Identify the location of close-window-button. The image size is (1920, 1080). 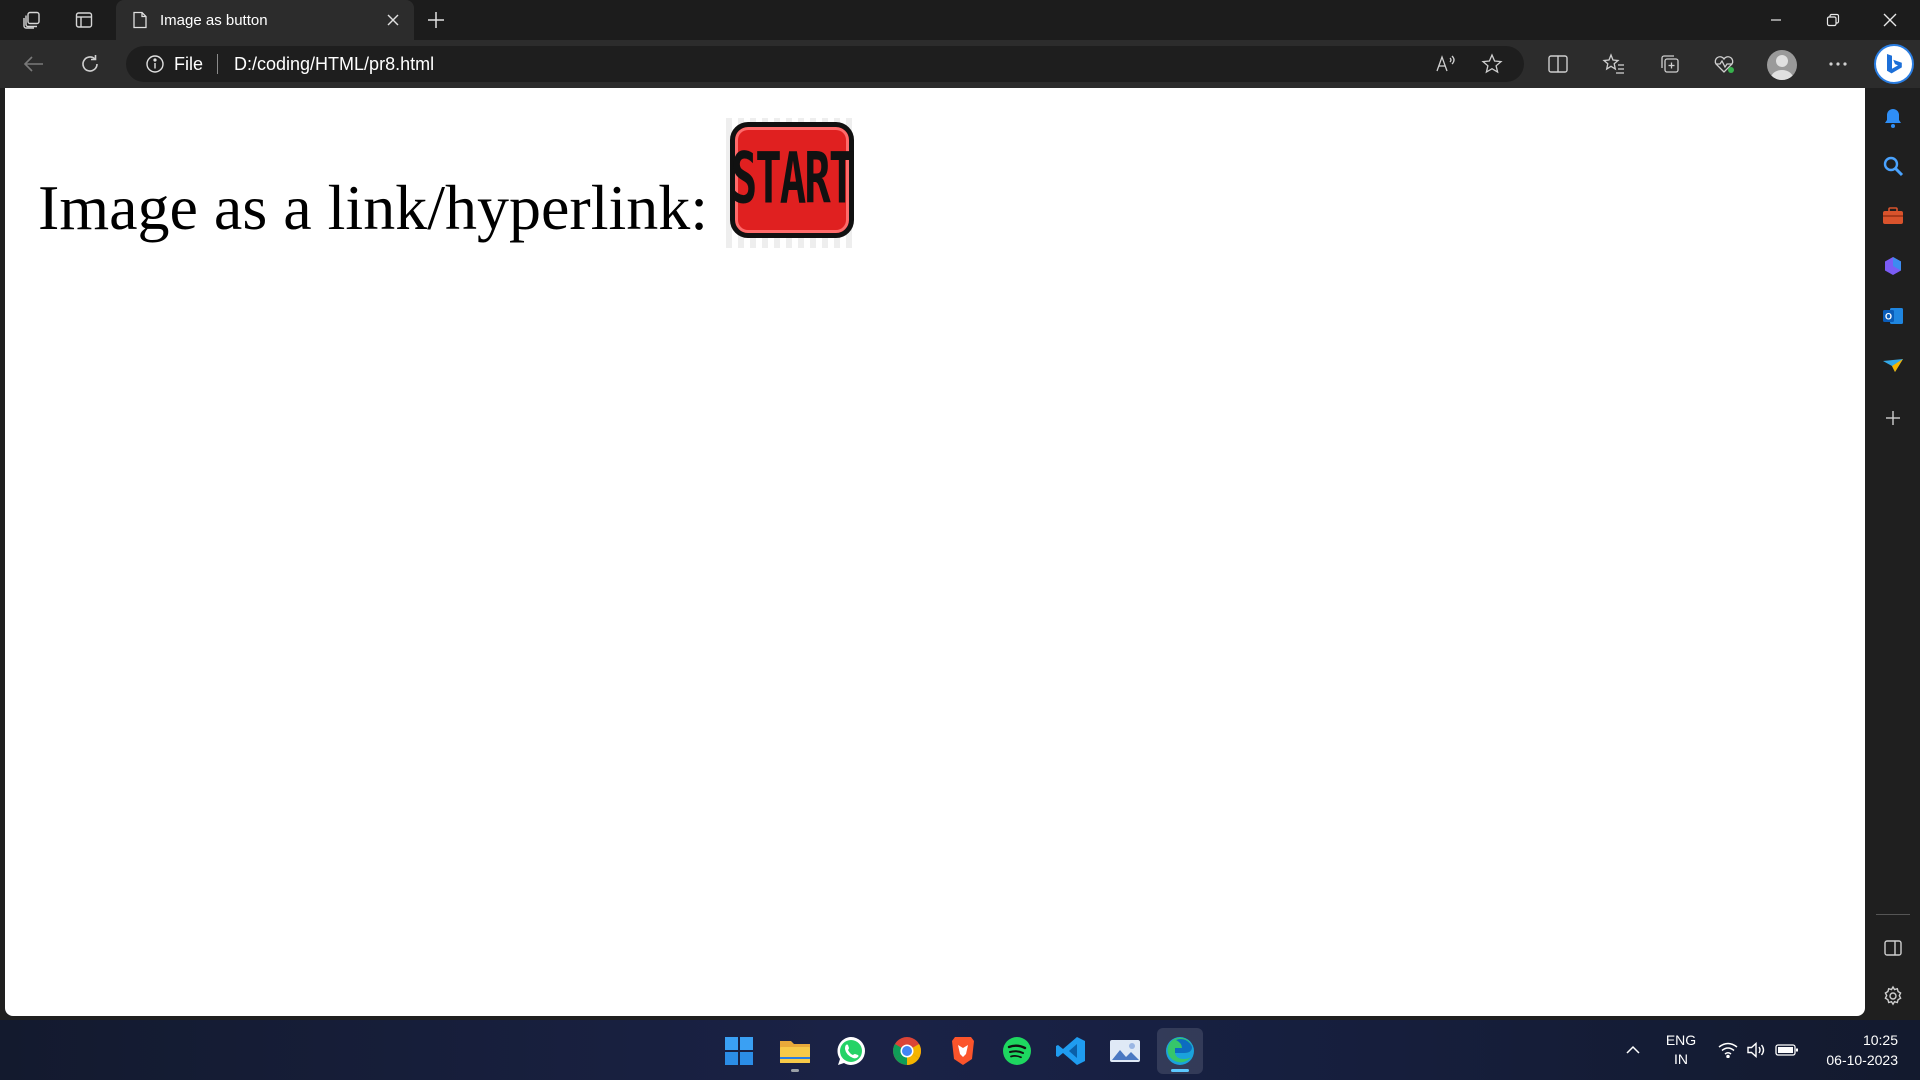
(1890, 20).